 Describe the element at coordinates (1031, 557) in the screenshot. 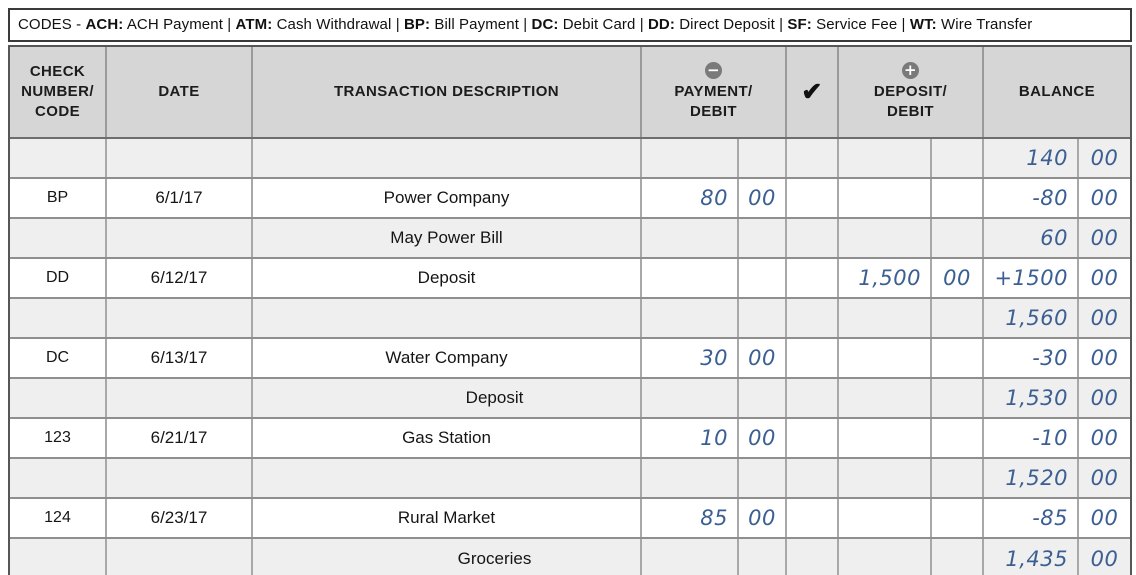

I see `cell-balance-dollars: 1,435` at that location.